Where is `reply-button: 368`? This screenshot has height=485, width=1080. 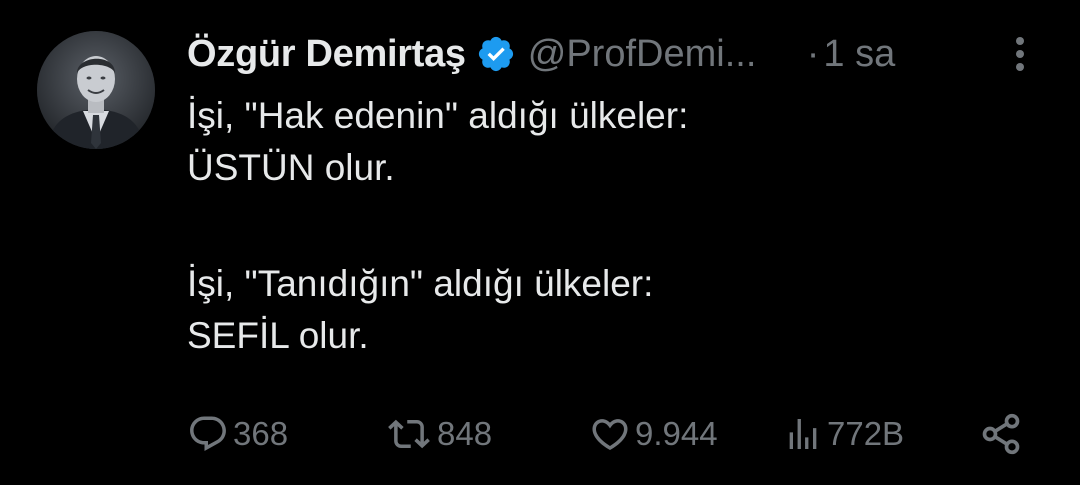 reply-button: 368 is located at coordinates (237, 434).